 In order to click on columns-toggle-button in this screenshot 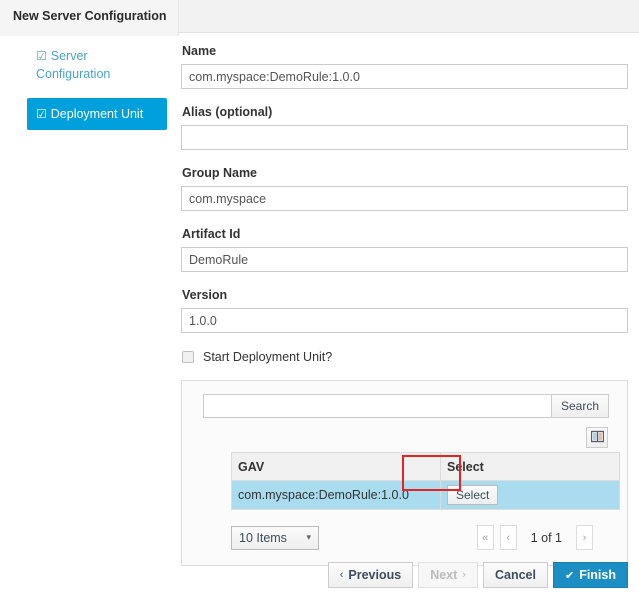, I will do `click(597, 437)`.